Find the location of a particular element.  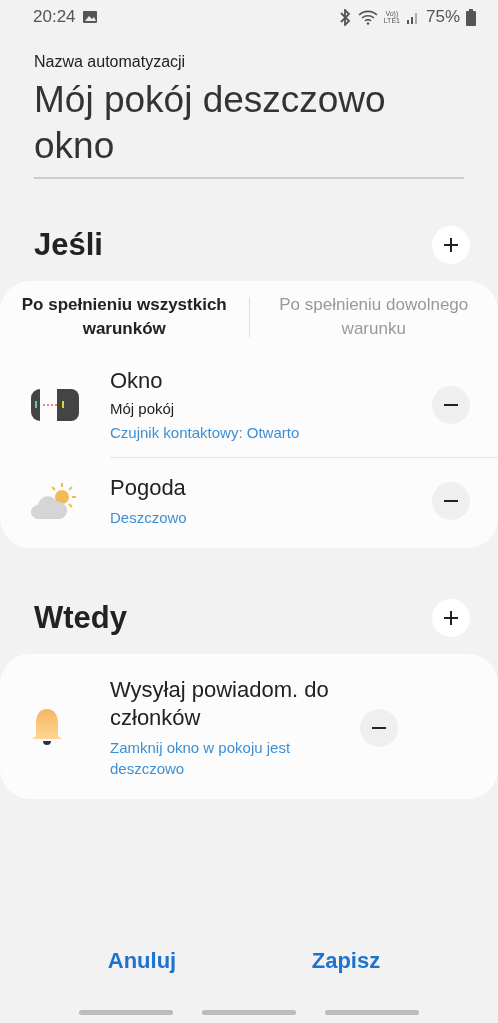

item-title: Wysyłaj powiadom. do członków is located at coordinates (220, 704).